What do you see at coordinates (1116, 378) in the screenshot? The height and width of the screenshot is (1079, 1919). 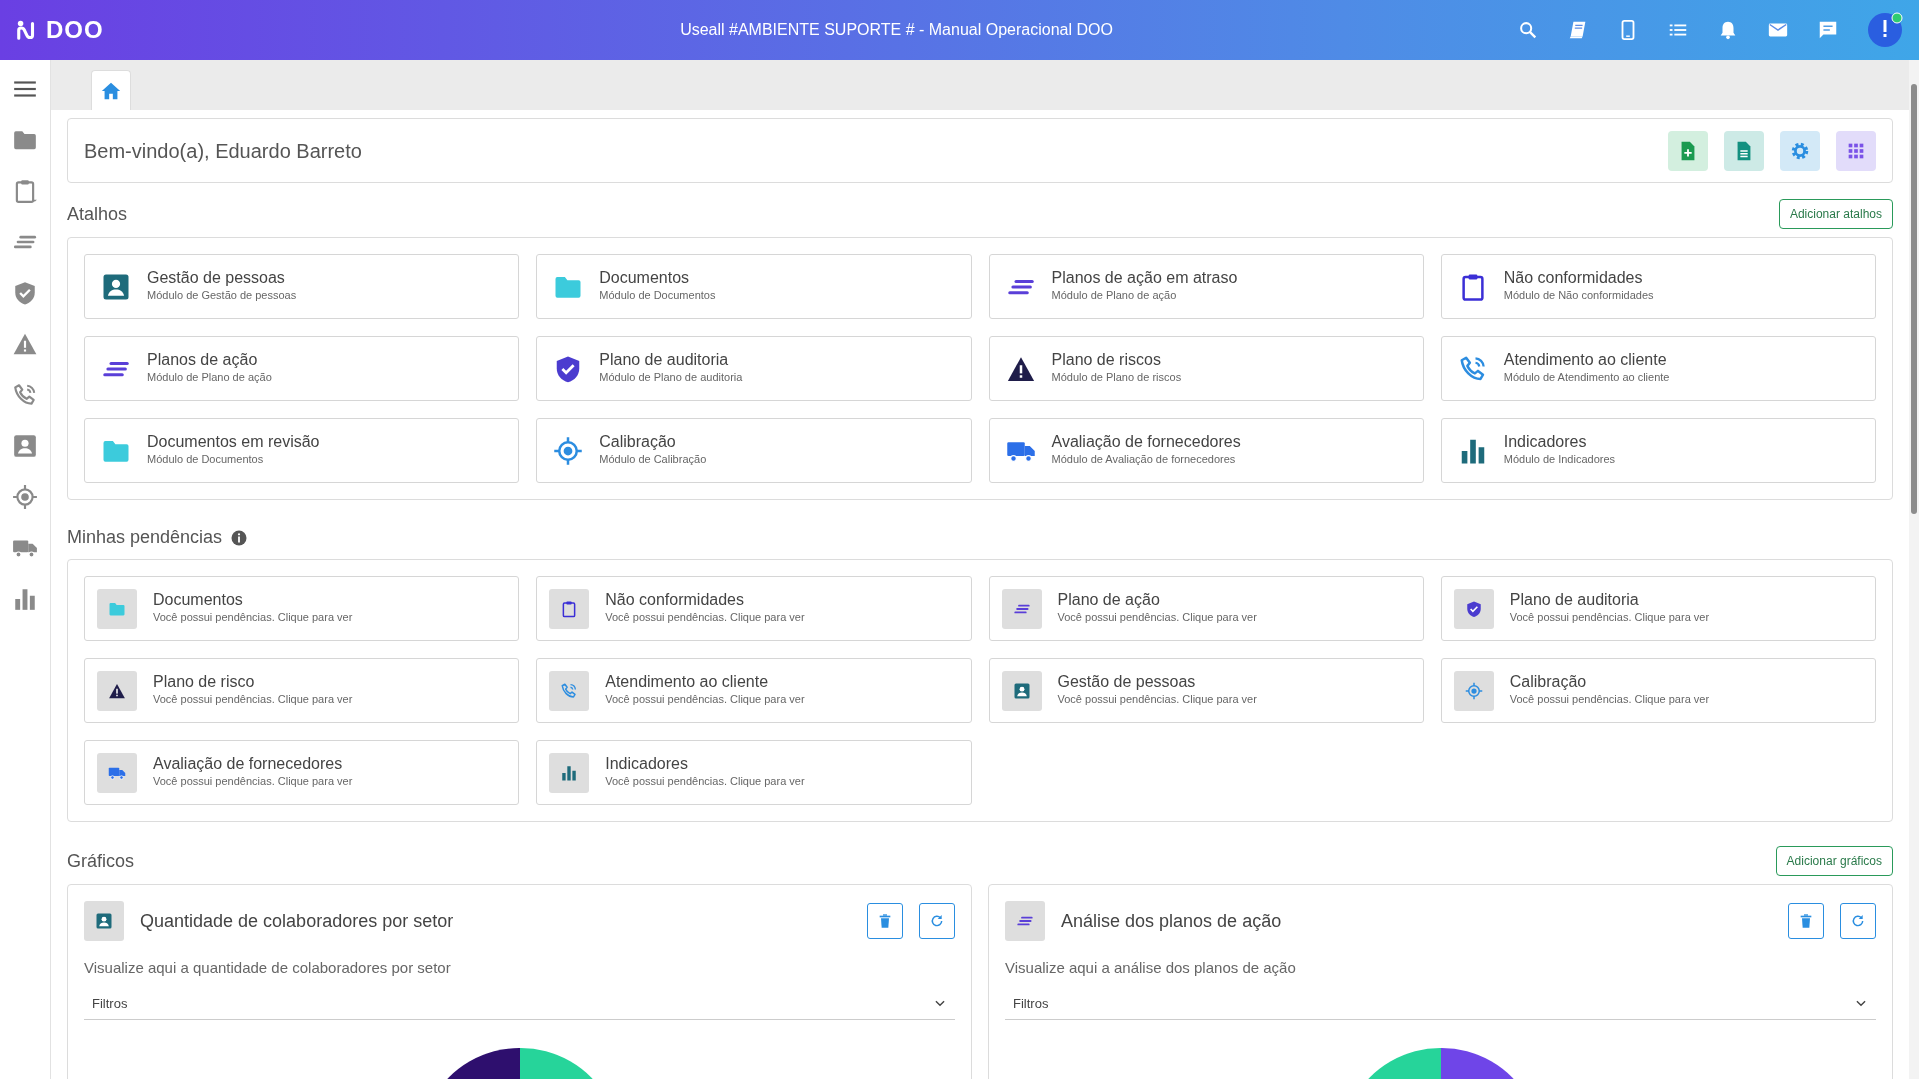 I see `shortcut-subtitle: Módulo de Plano de riscos` at bounding box center [1116, 378].